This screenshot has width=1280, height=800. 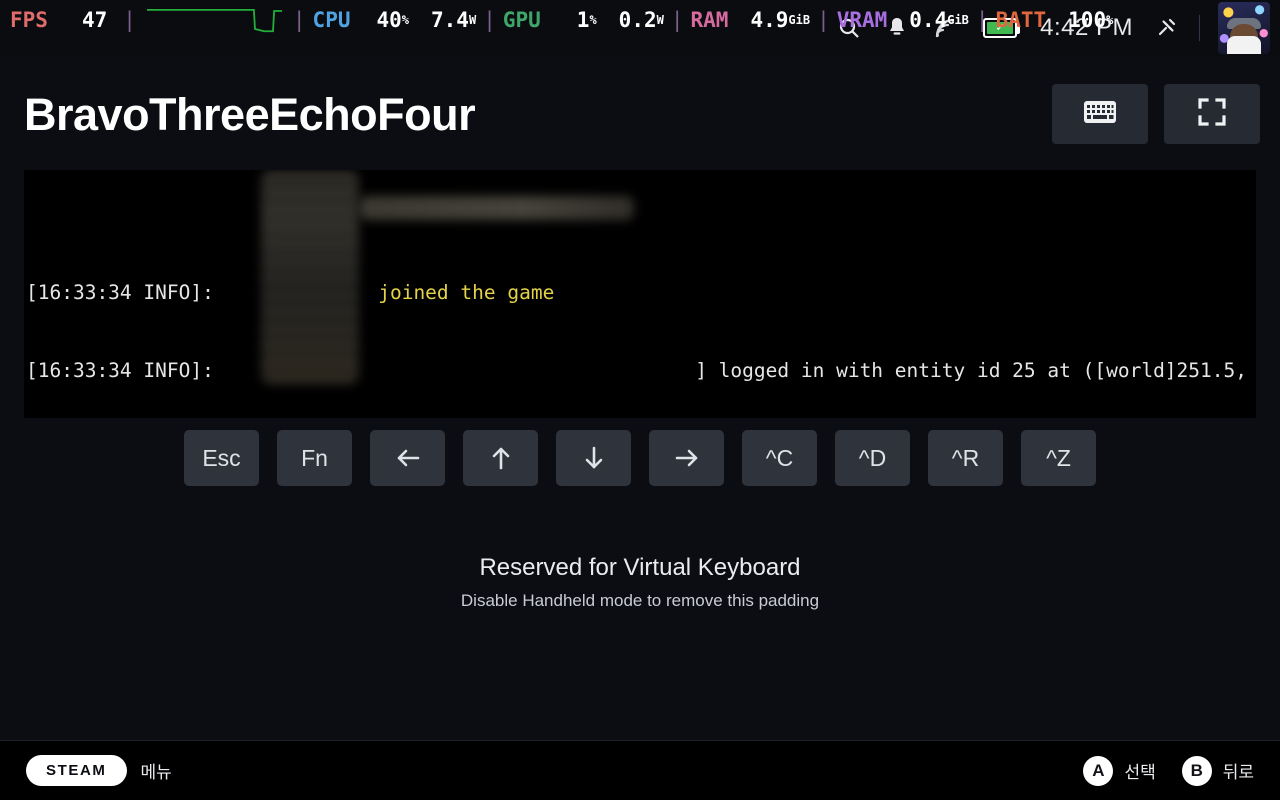 I want to click on console-text: joined the game, so click(x=466, y=292).